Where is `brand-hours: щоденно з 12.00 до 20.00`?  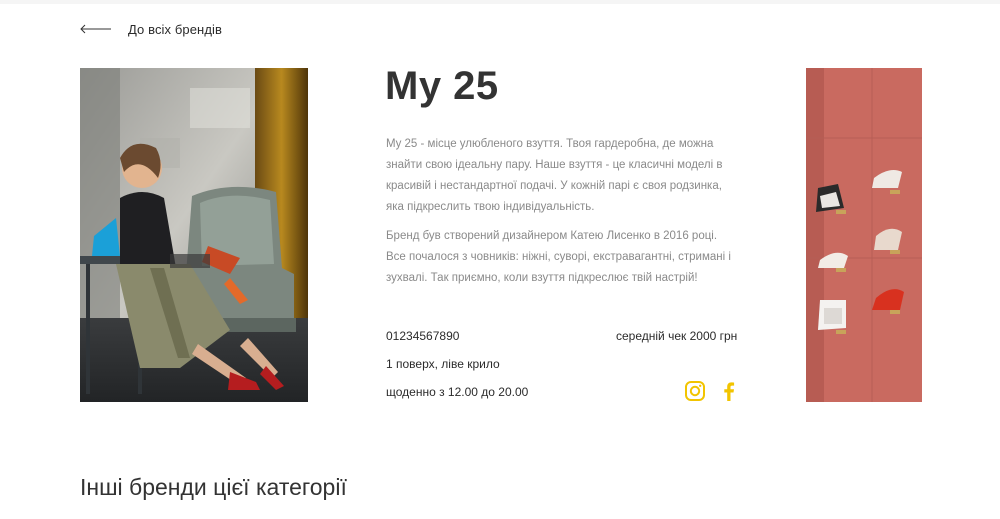 brand-hours: щоденно з 12.00 до 20.00 is located at coordinates (457, 392).